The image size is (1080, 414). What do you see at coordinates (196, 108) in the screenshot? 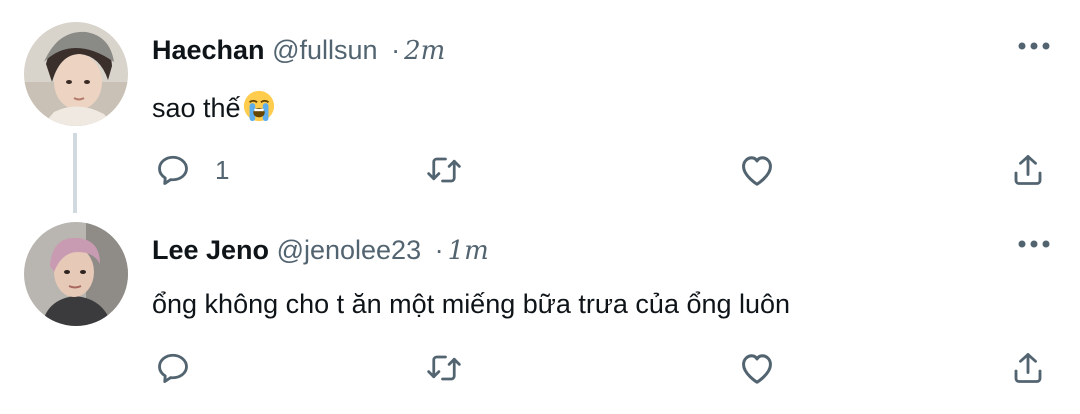
I see `tweet-text-content: sao thế` at bounding box center [196, 108].